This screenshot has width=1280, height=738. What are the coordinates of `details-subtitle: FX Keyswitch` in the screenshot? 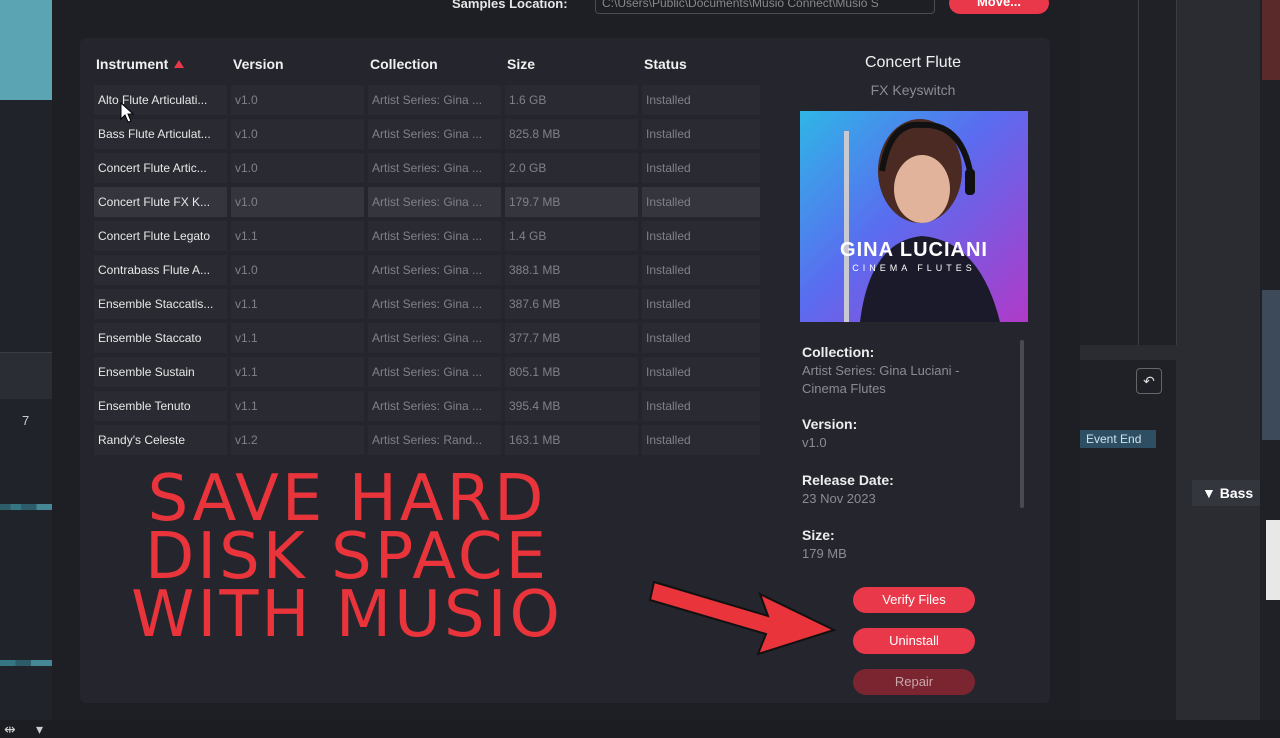 It's located at (913, 90).